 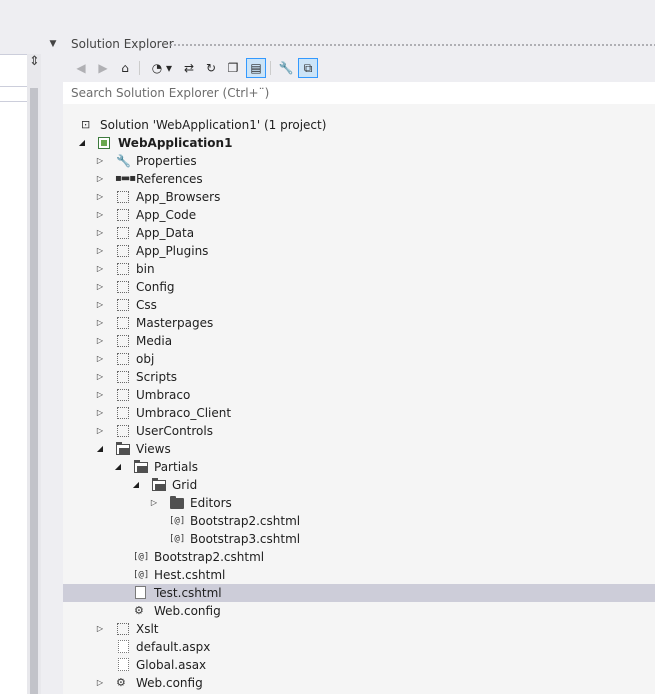 What do you see at coordinates (359, 629) in the screenshot?
I see `tree-row-xslt: ▷ Xslt` at bounding box center [359, 629].